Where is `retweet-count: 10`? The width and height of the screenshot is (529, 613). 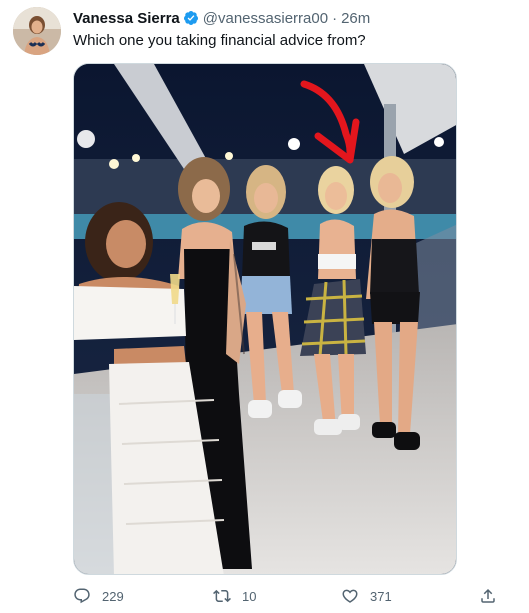
retweet-count: 10 is located at coordinates (249, 596).